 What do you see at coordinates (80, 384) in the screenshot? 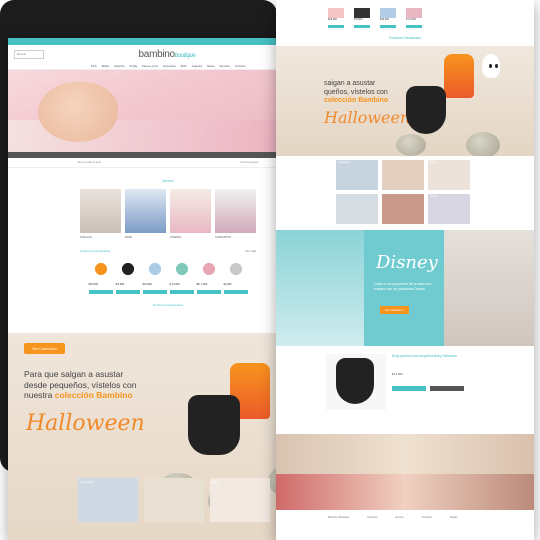
I see `halloween-line2: desde pequeños, vístelos con` at bounding box center [80, 384].